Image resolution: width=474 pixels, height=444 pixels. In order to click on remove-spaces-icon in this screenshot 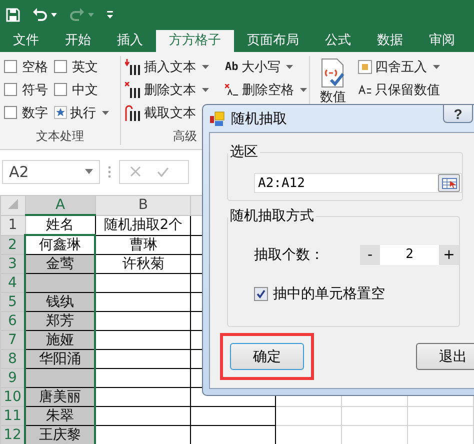, I will do `click(232, 90)`.